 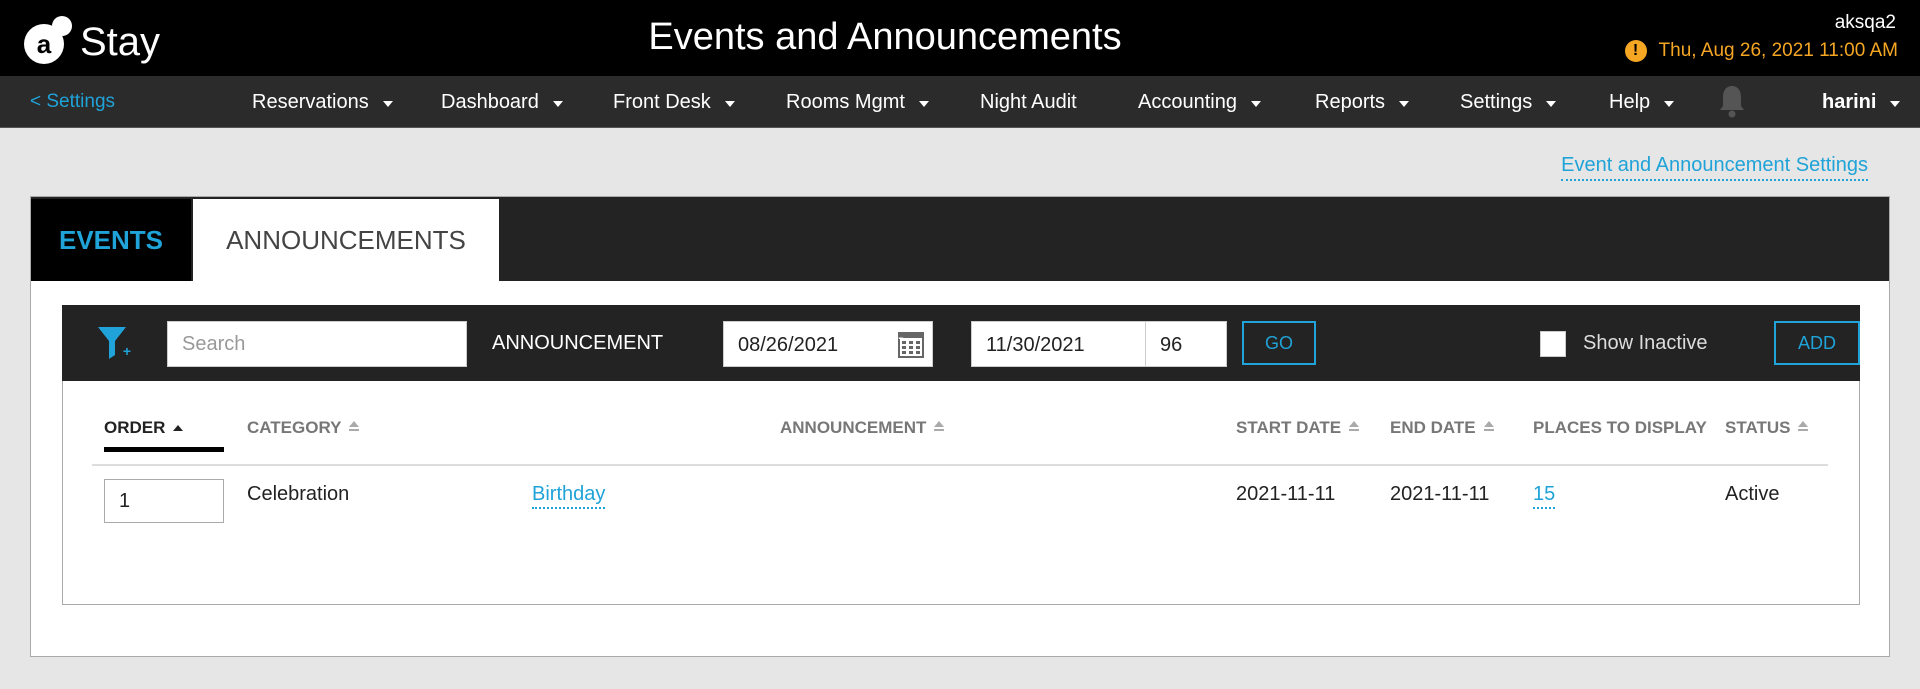 What do you see at coordinates (788, 345) in the screenshot?
I see `start-date-value: 08/26/2021` at bounding box center [788, 345].